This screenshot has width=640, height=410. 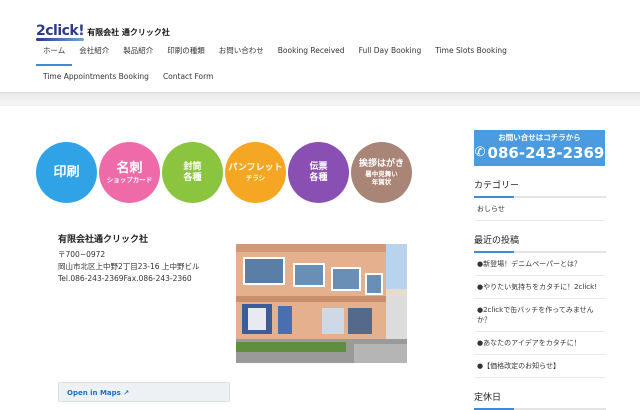 I want to click on category-widget-title: カテゴリー, so click(x=540, y=188).